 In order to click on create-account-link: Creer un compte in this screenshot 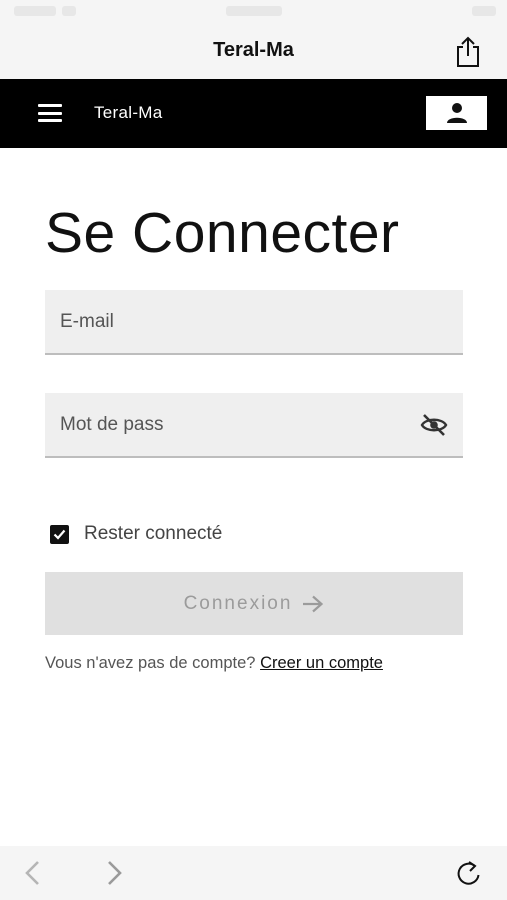, I will do `click(321, 663)`.